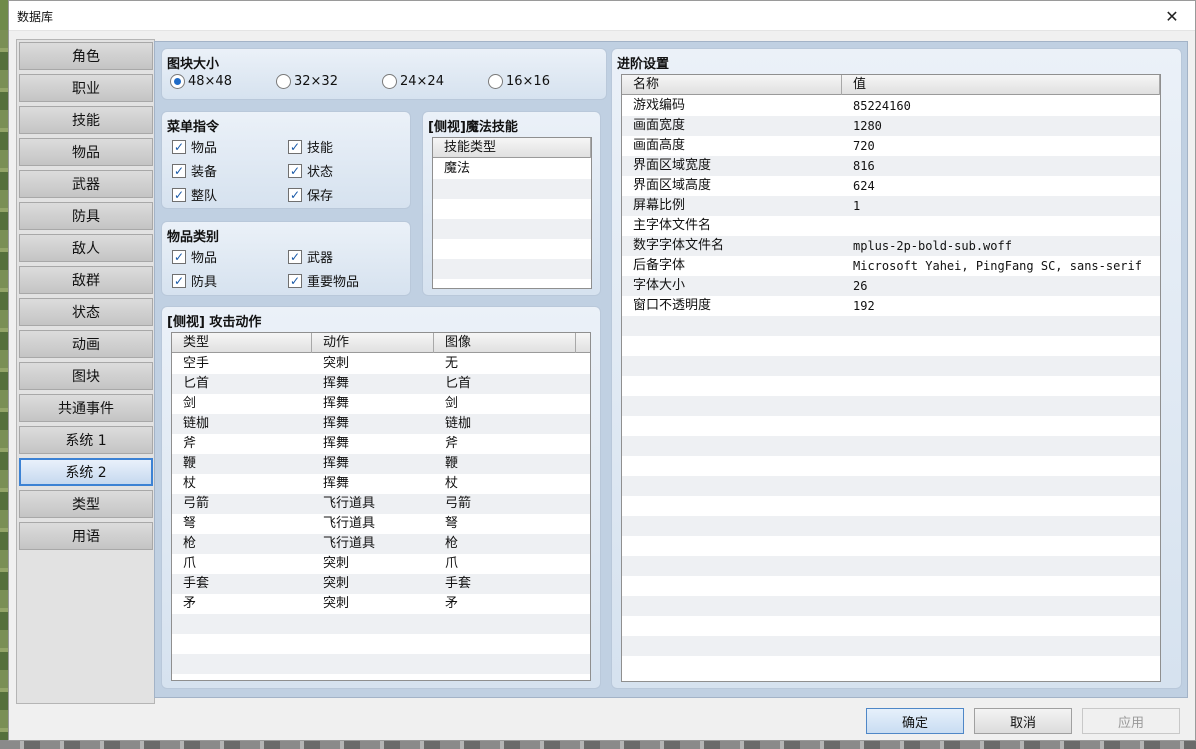  What do you see at coordinates (381, 544) in the screenshot?
I see `attack-motion-row: 枪 飞行道具 枪` at bounding box center [381, 544].